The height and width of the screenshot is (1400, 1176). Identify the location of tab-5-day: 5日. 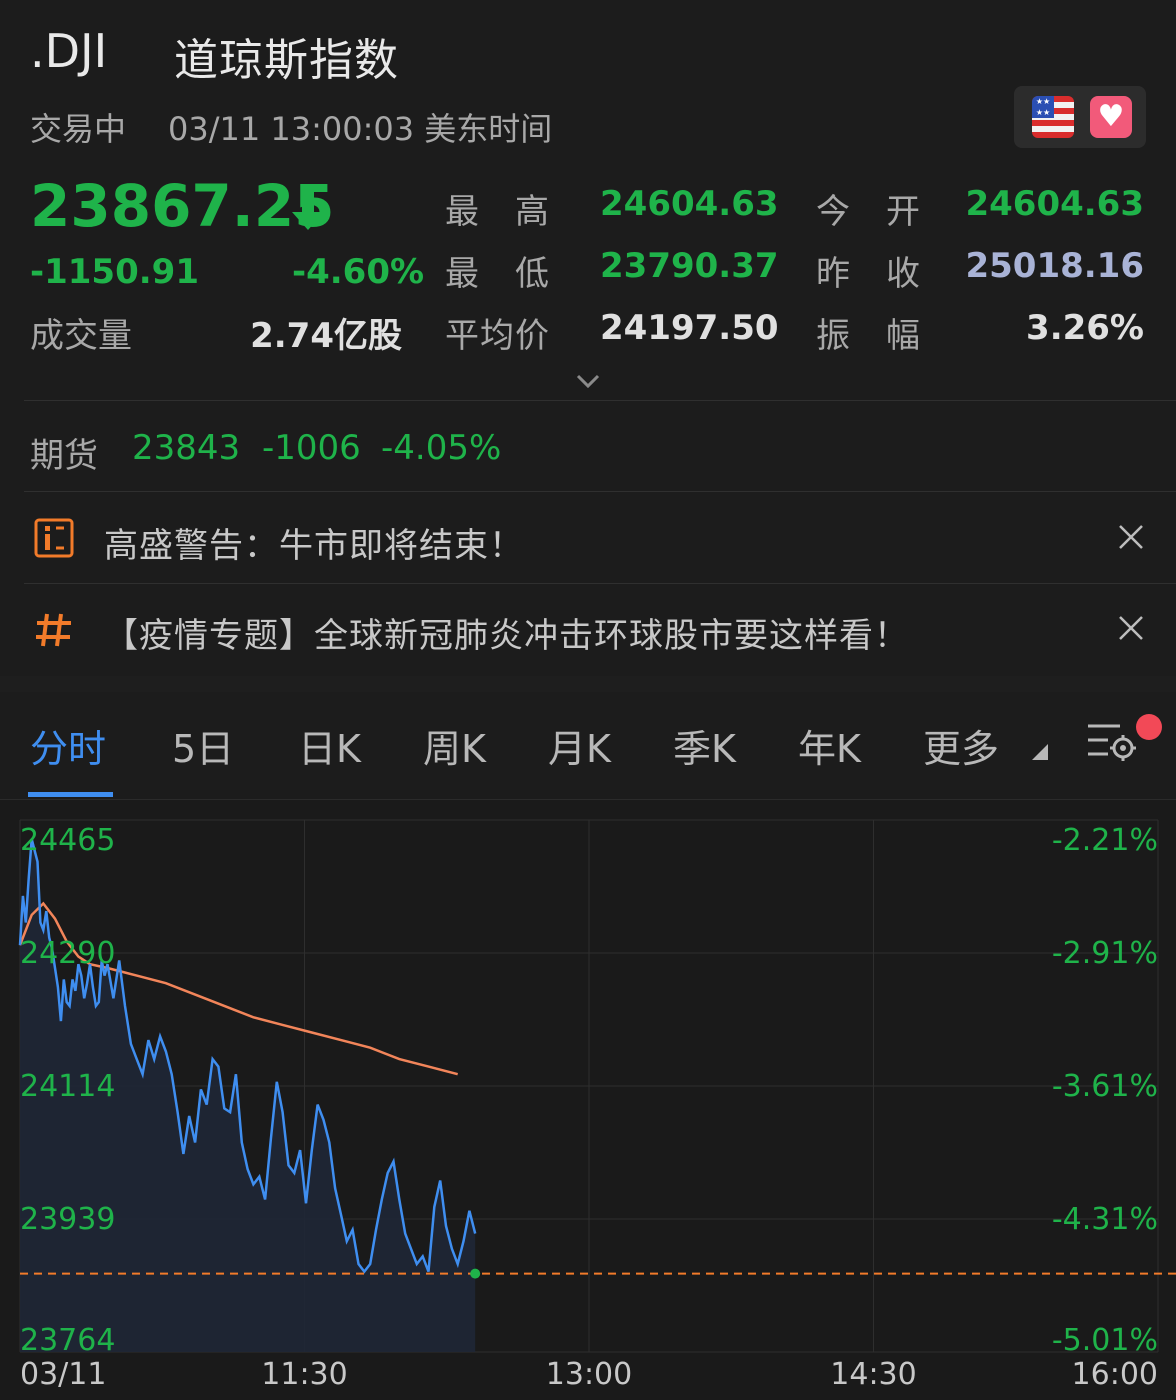
(203, 745).